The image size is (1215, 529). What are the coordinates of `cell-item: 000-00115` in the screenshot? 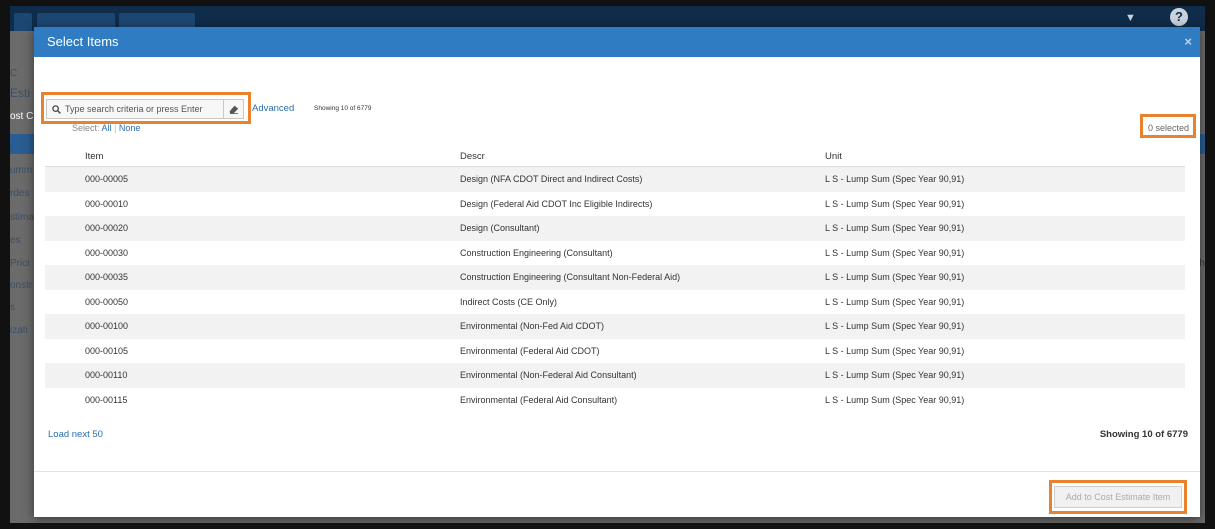 It's located at (106, 399).